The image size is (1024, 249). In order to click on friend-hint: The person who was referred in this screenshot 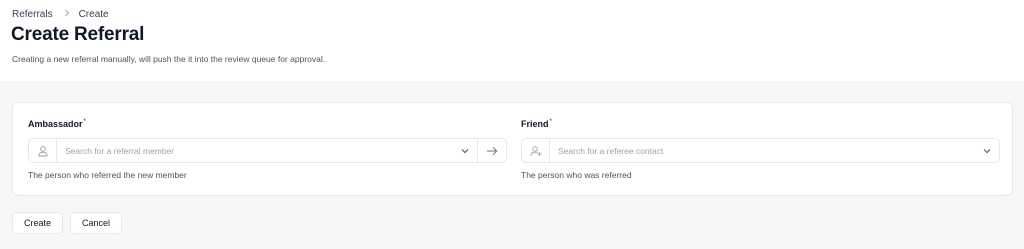, I will do `click(576, 175)`.